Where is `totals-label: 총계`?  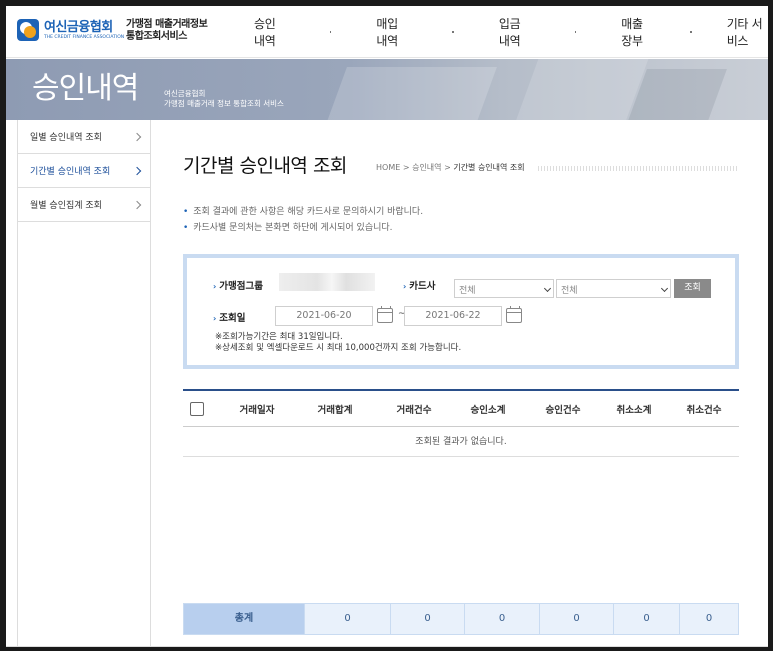
totals-label: 총계 is located at coordinates (244, 619).